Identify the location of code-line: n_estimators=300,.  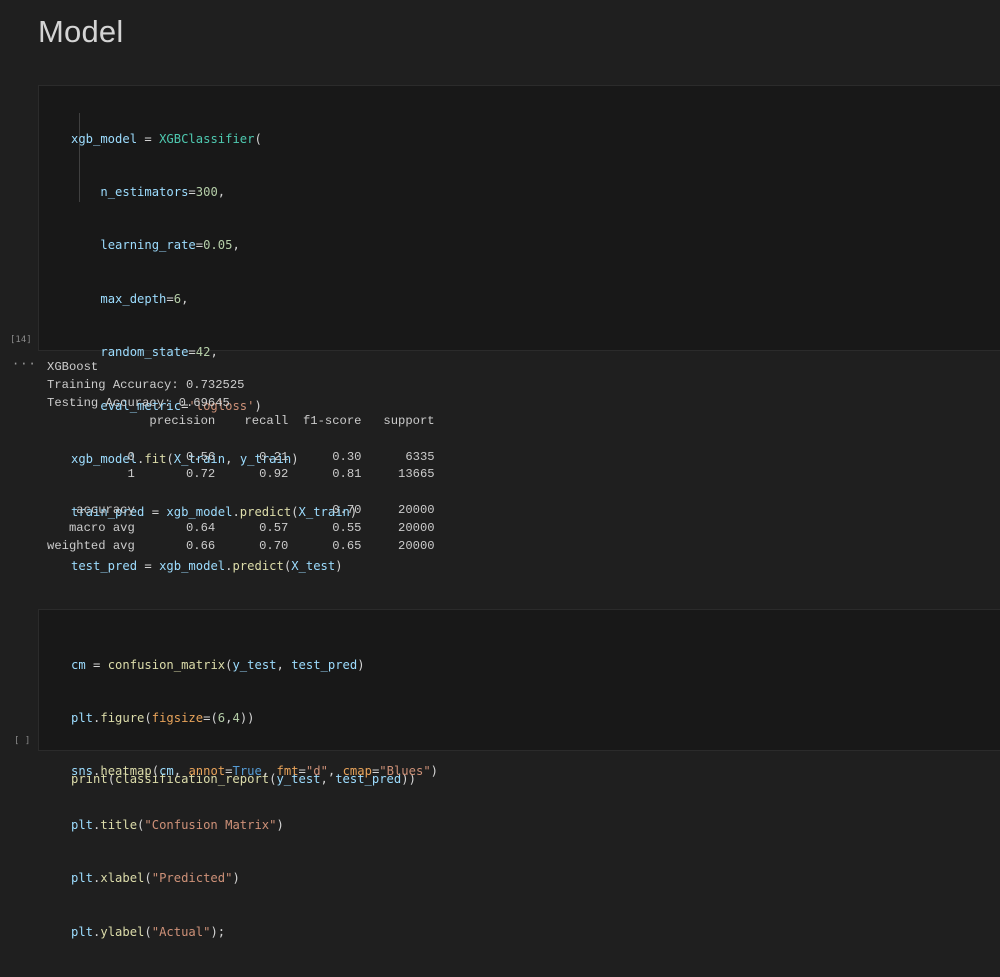
(163, 191).